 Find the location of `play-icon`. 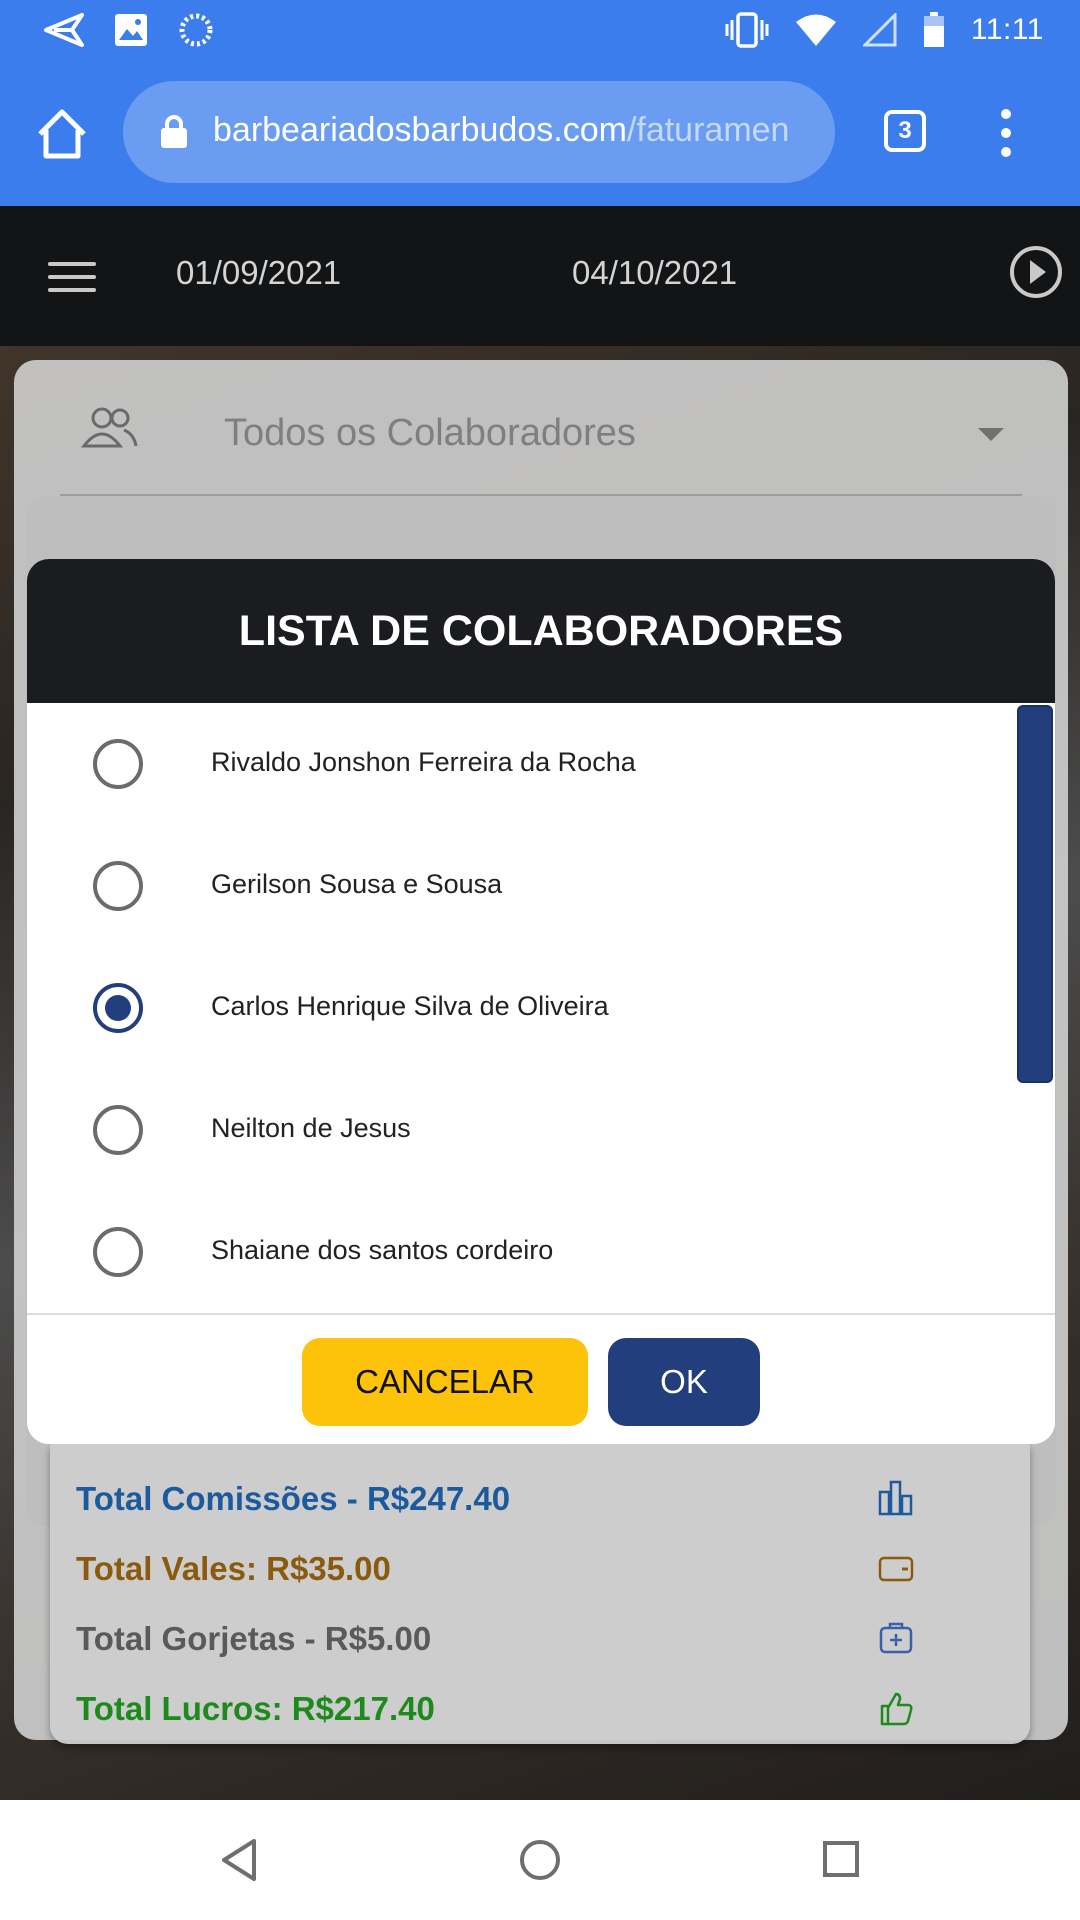

play-icon is located at coordinates (1036, 272).